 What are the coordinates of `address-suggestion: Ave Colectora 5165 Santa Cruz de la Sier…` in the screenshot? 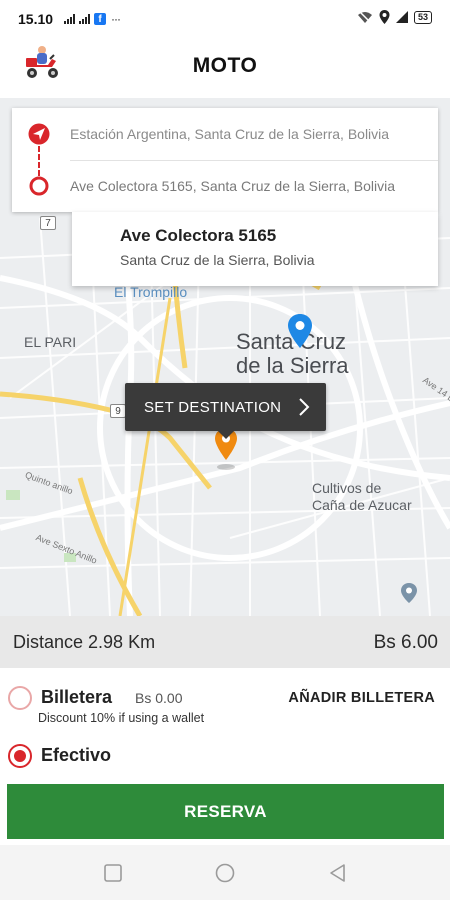 It's located at (255, 249).